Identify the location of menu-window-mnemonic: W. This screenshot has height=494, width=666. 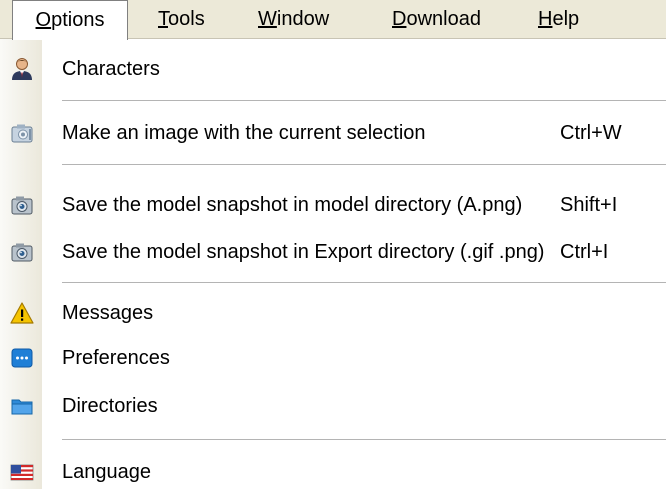
(267, 19).